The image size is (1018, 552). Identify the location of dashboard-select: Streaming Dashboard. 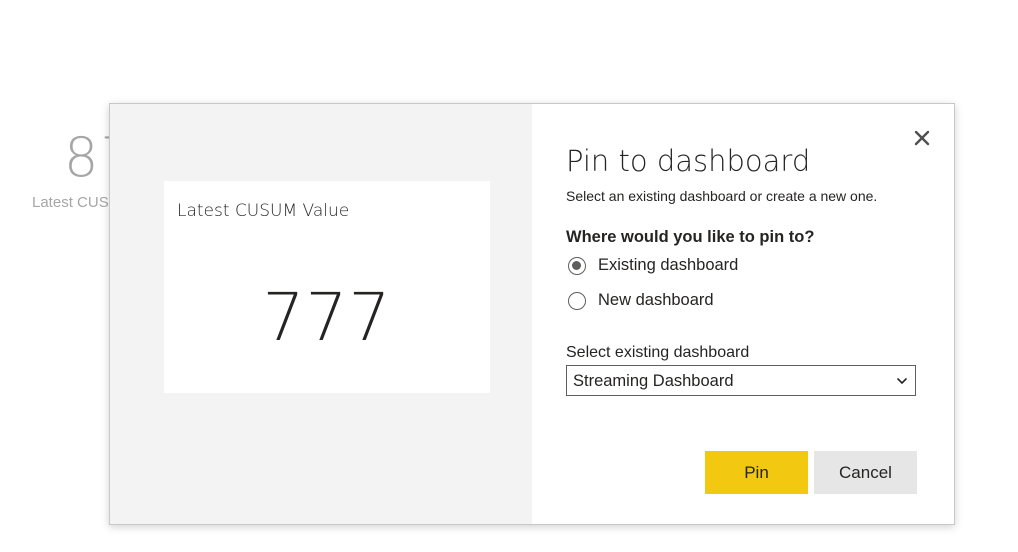
(741, 380).